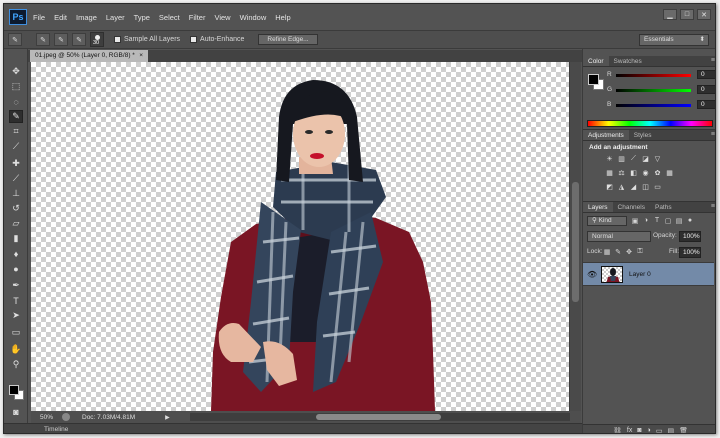  Describe the element at coordinates (169, 17) in the screenshot. I see `menu-select: Select` at that location.